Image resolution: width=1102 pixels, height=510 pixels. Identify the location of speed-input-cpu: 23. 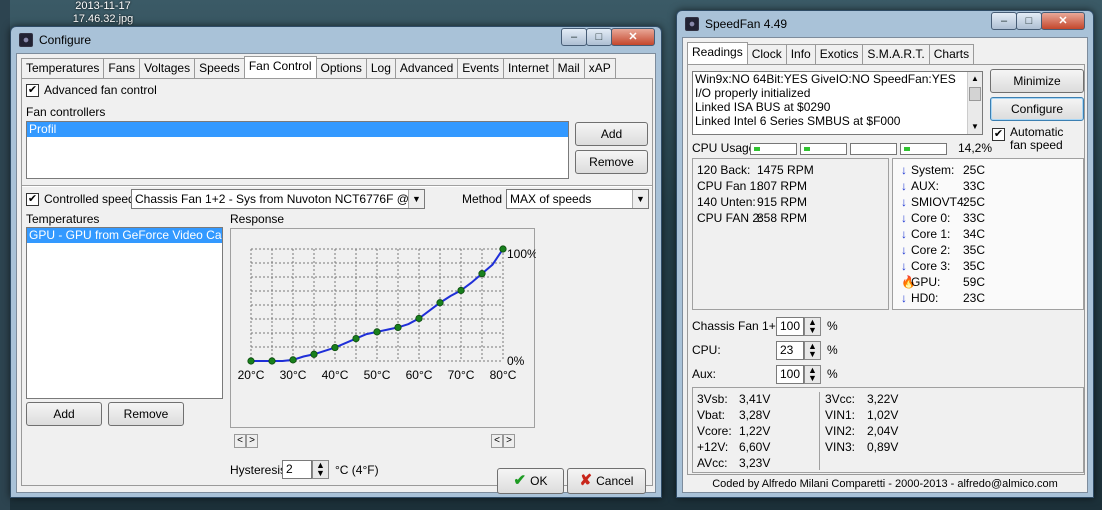
(790, 350).